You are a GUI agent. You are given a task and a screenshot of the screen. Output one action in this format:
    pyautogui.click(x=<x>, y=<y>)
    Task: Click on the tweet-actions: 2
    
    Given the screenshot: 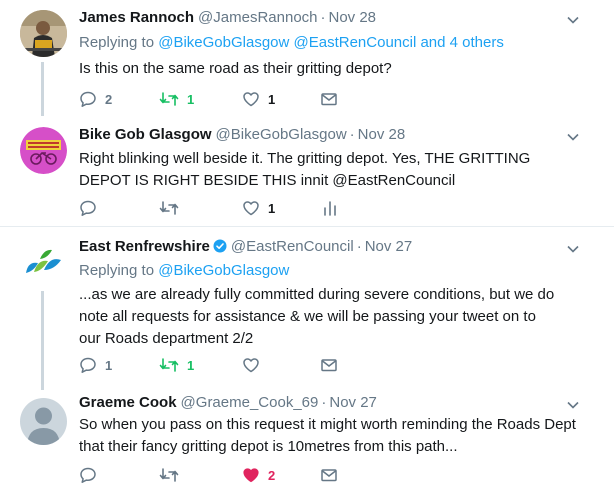 What is the action you would take?
    pyautogui.click(x=229, y=475)
    